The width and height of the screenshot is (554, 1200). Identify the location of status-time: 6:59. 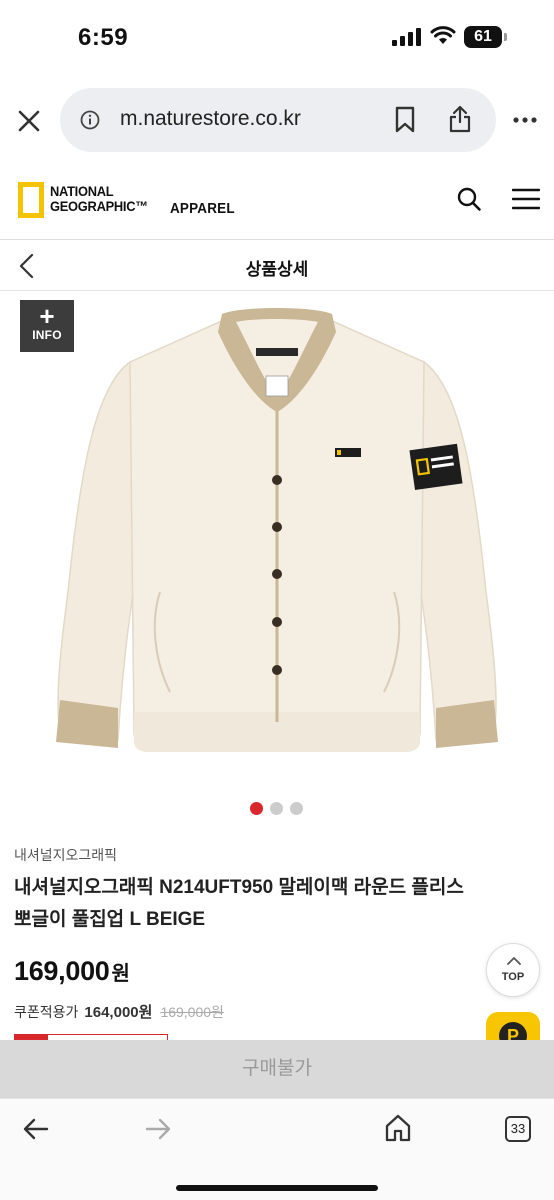
(103, 37).